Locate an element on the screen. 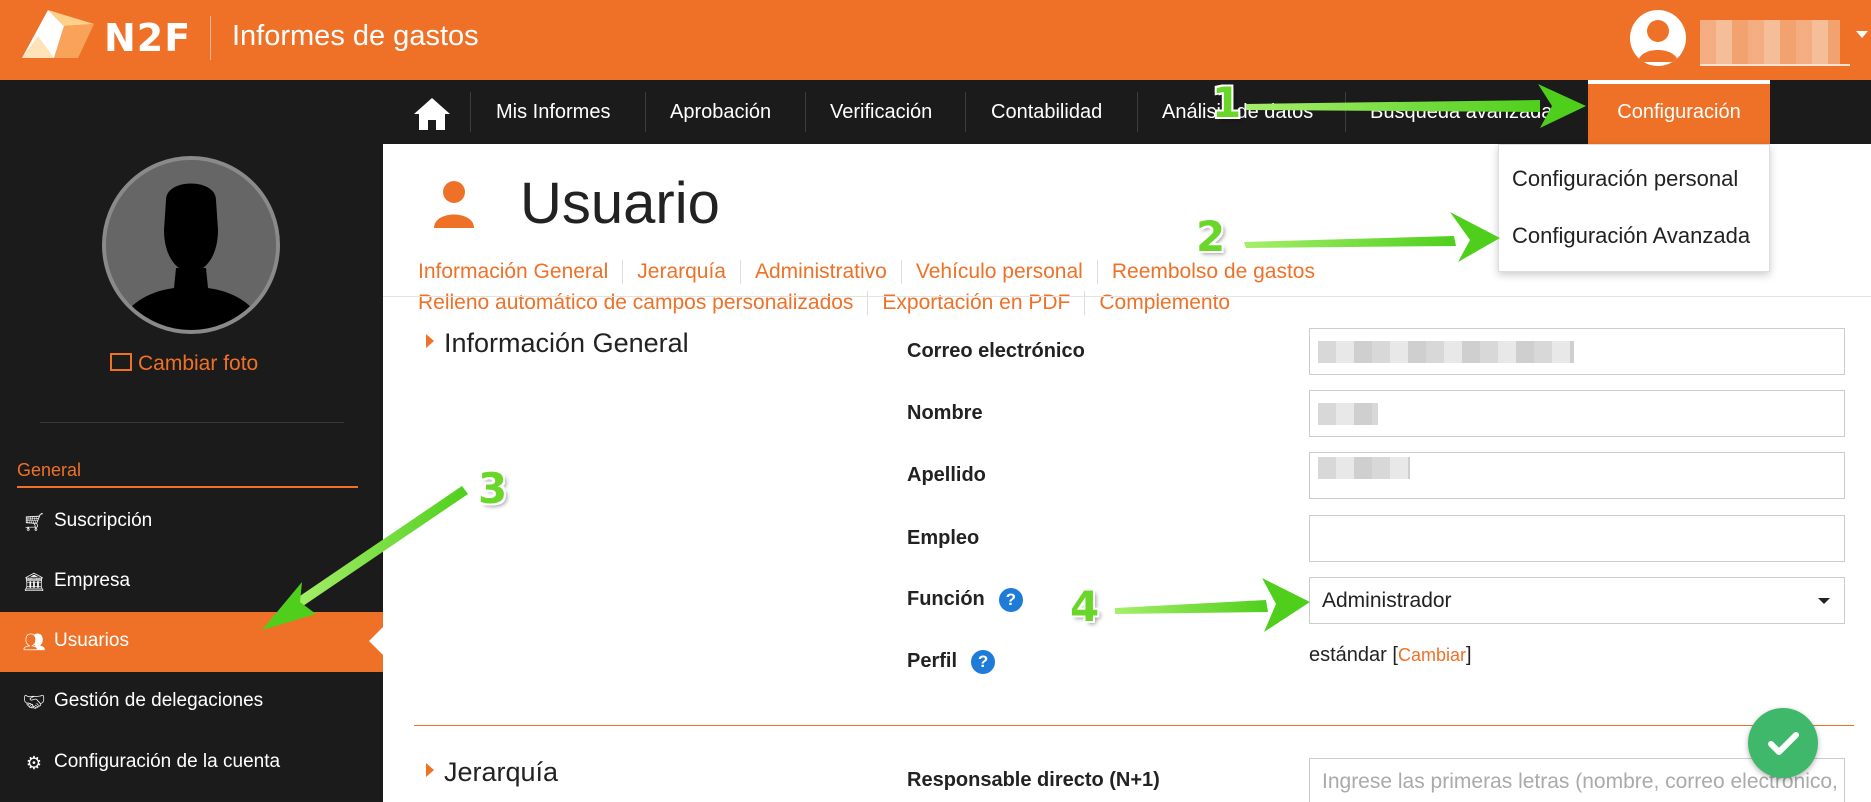 The width and height of the screenshot is (1871, 802). nav-contabilidad: Contabilidad is located at coordinates (1046, 112).